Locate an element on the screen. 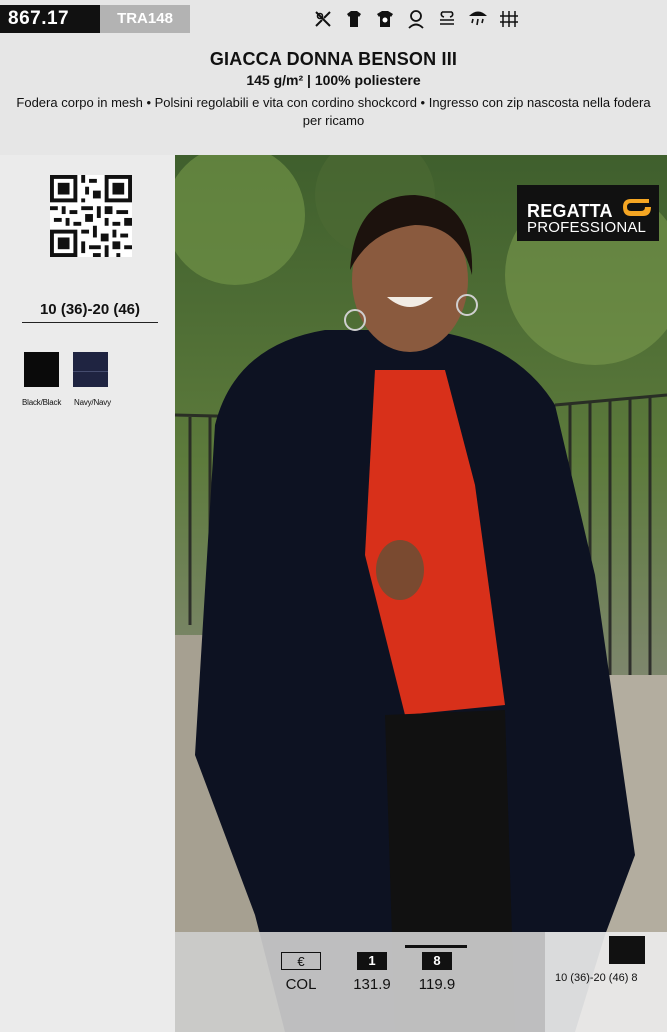 This screenshot has height=1032, width=667. swatch-divider is located at coordinates (90, 371).